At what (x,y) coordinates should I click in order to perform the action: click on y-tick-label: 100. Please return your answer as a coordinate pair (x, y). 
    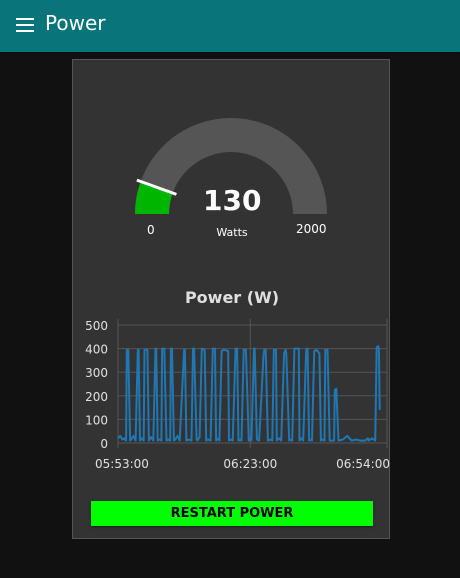
    Looking at the image, I should click on (96, 420).